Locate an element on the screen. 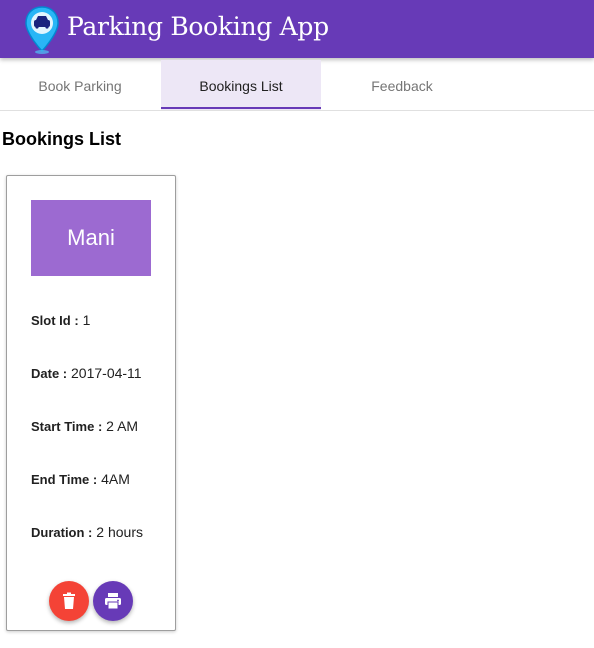 This screenshot has width=594, height=648. printer-icon is located at coordinates (113, 601).